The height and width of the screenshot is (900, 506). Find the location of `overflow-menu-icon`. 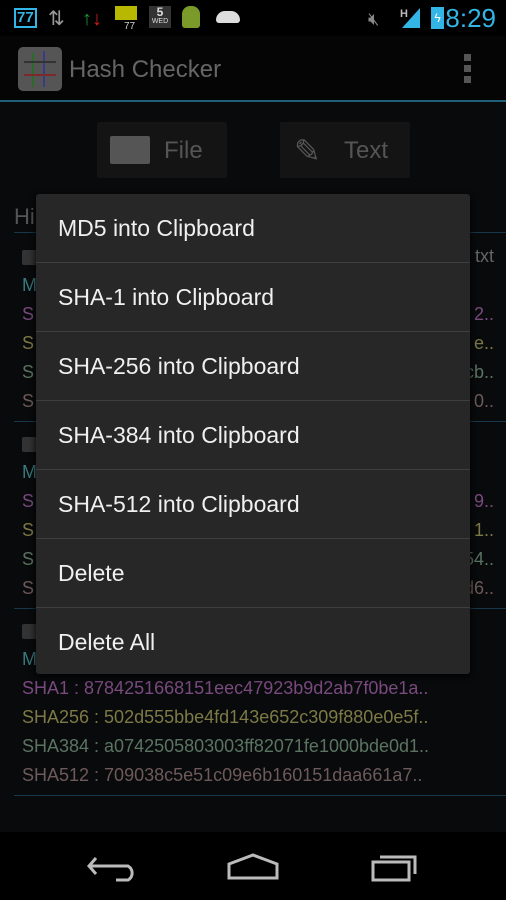

overflow-menu-icon is located at coordinates (468, 70).